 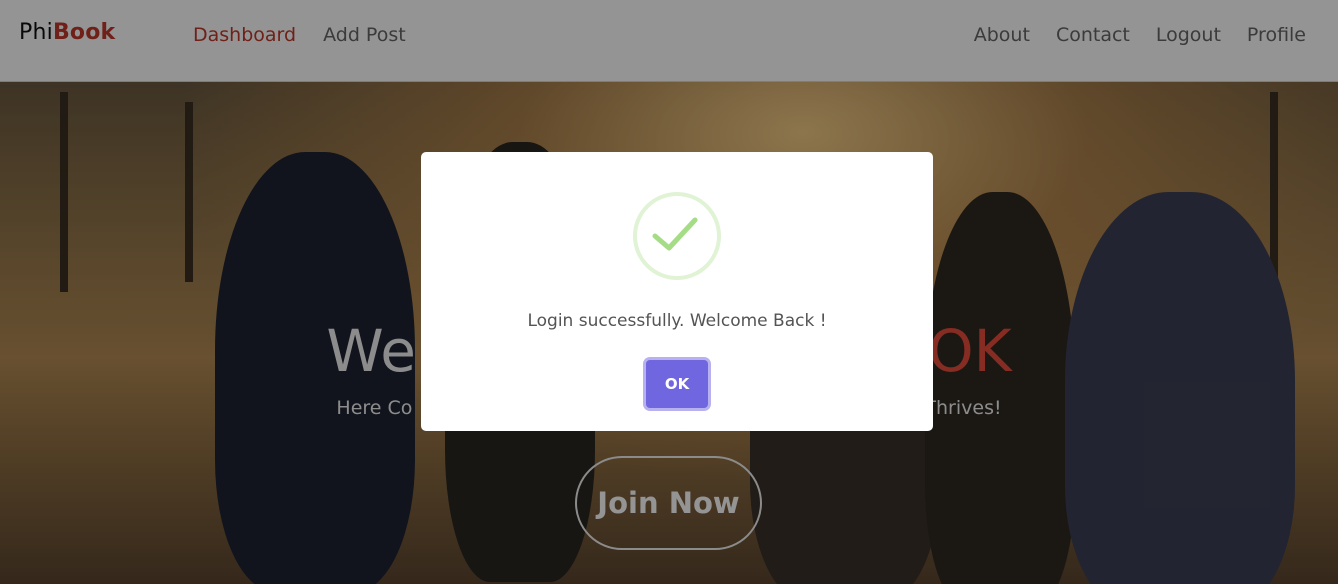 I want to click on success-check-icon, so click(x=677, y=236).